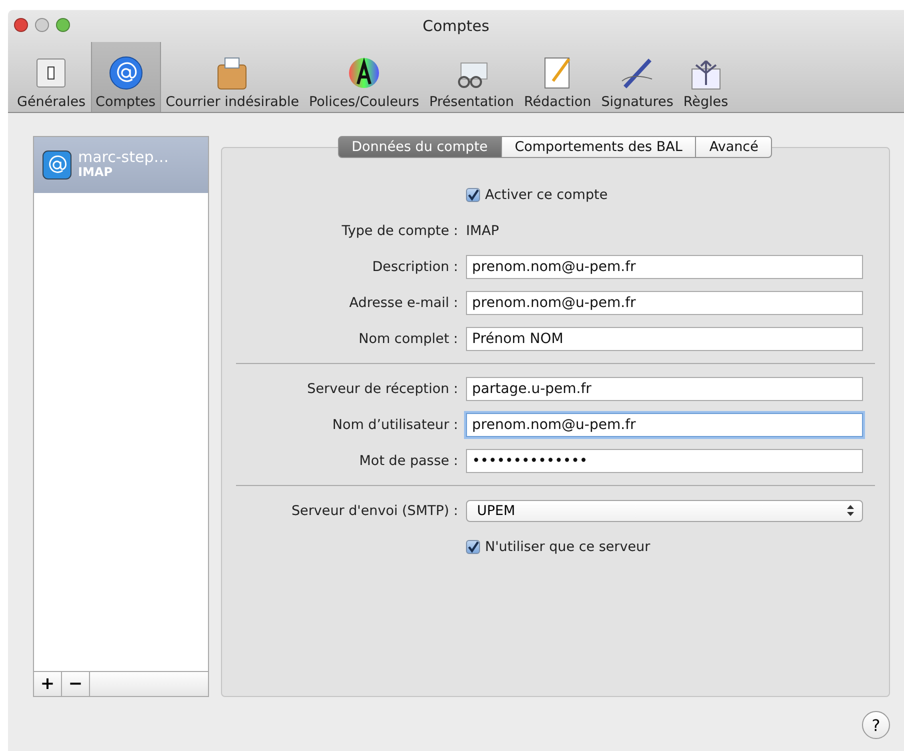 The width and height of the screenshot is (904, 751). What do you see at coordinates (567, 546) in the screenshot?
I see `checkbox-label: N'utiliser que ce serveur` at bounding box center [567, 546].